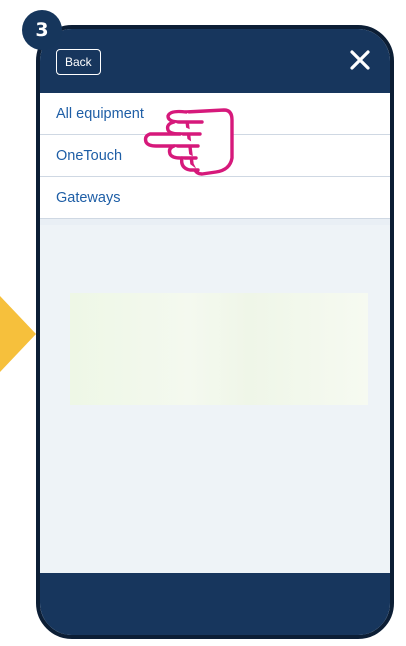 This screenshot has width=406, height=646. What do you see at coordinates (188, 142) in the screenshot?
I see `hand-pointer-icon` at bounding box center [188, 142].